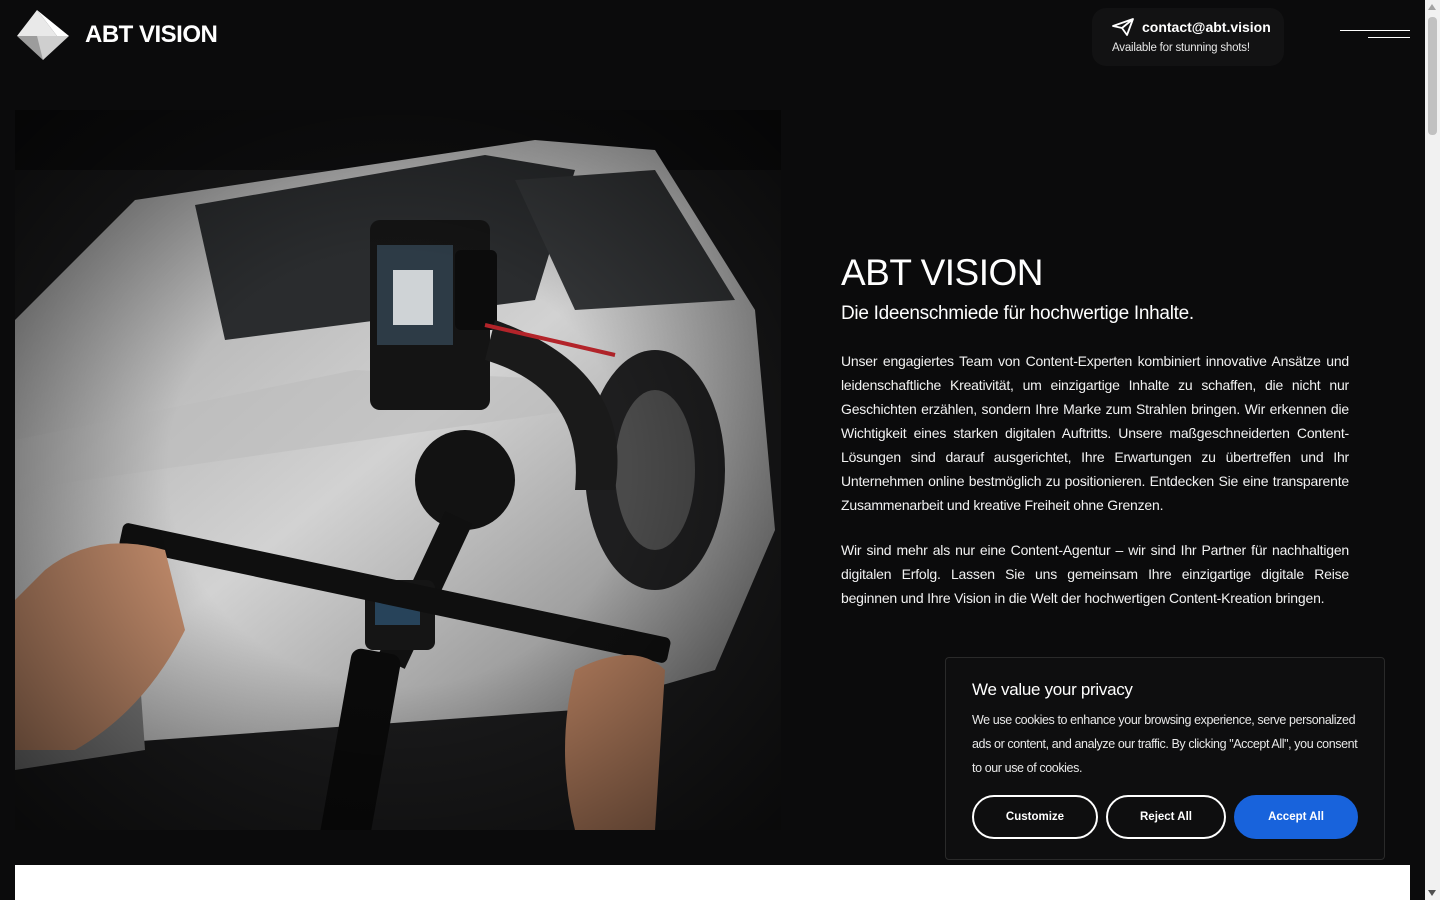  What do you see at coordinates (1432, 450) in the screenshot?
I see `page-scrollbar` at bounding box center [1432, 450].